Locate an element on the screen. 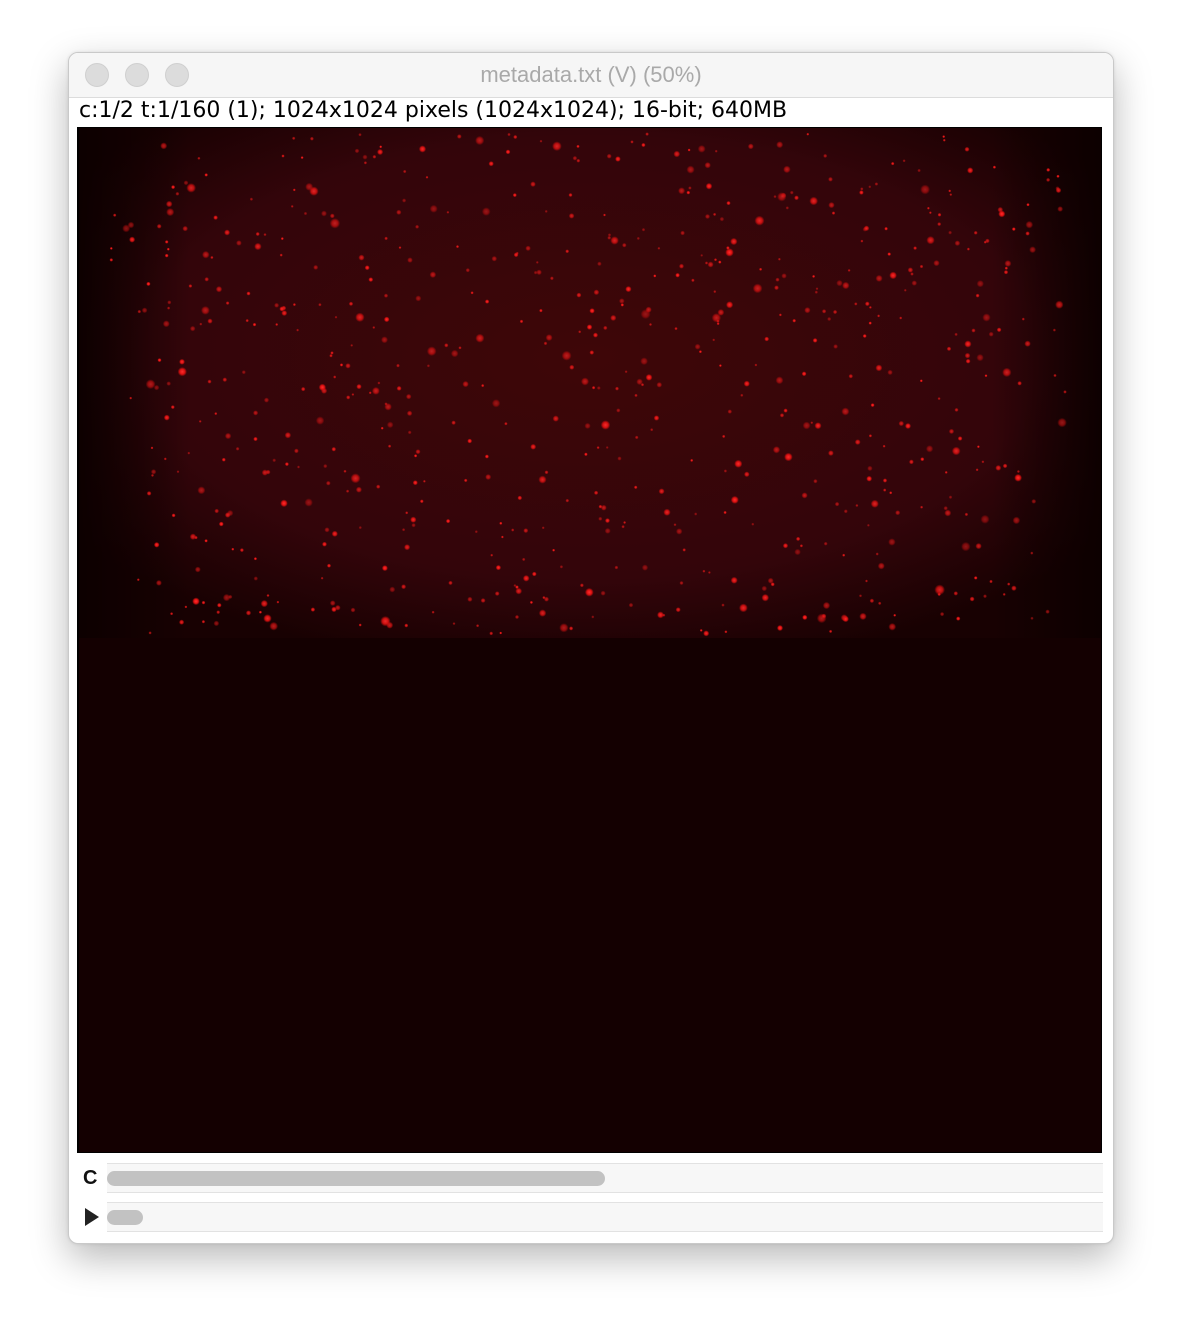  vignette-right is located at coordinates (1046, 383).